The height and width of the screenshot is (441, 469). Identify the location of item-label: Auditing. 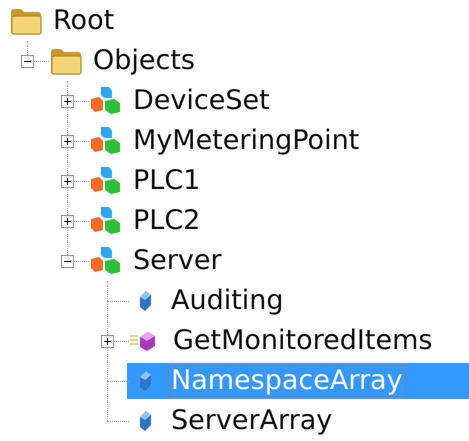
(227, 301).